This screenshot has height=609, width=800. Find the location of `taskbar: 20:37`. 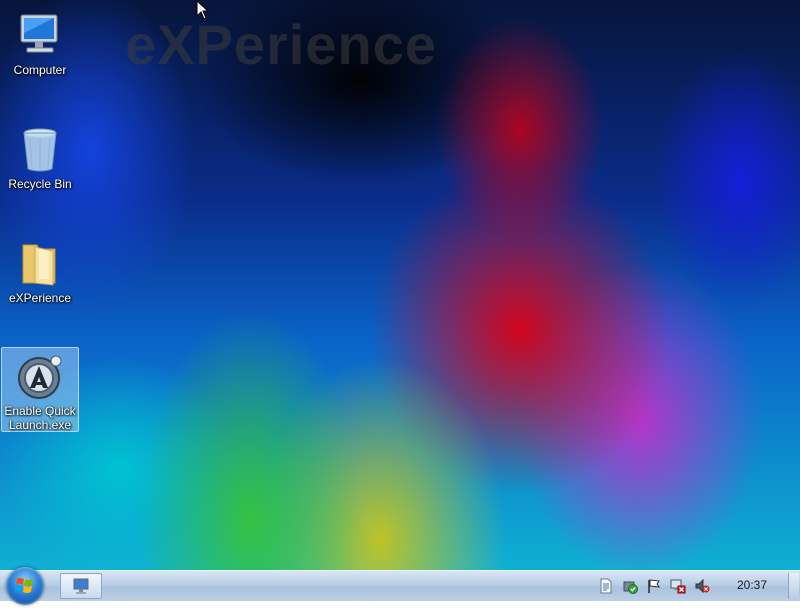

taskbar: 20:37 is located at coordinates (400, 586).